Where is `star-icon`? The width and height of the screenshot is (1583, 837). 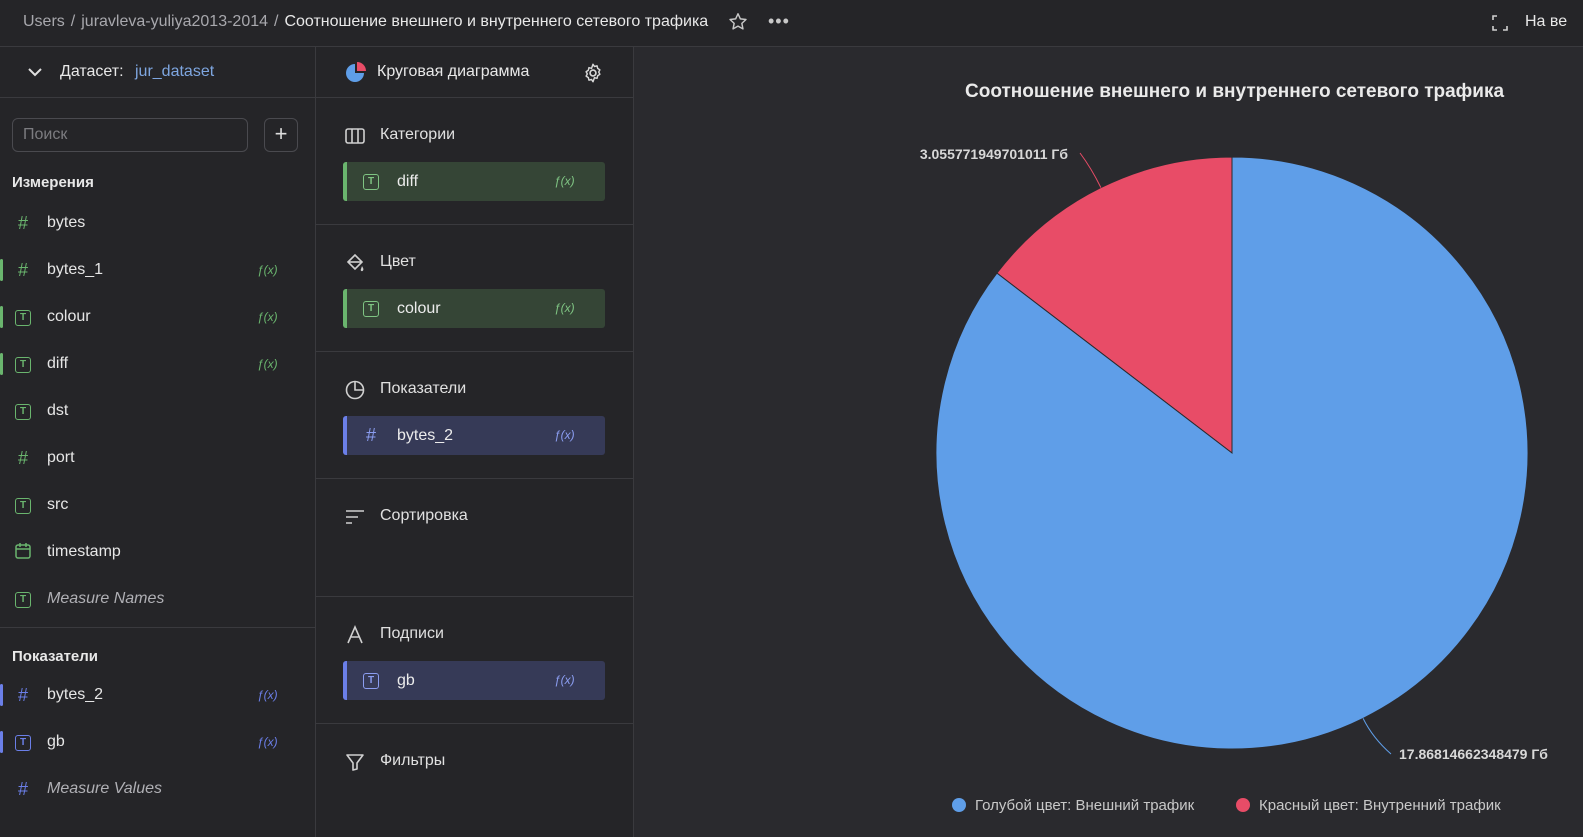
star-icon is located at coordinates (738, 22).